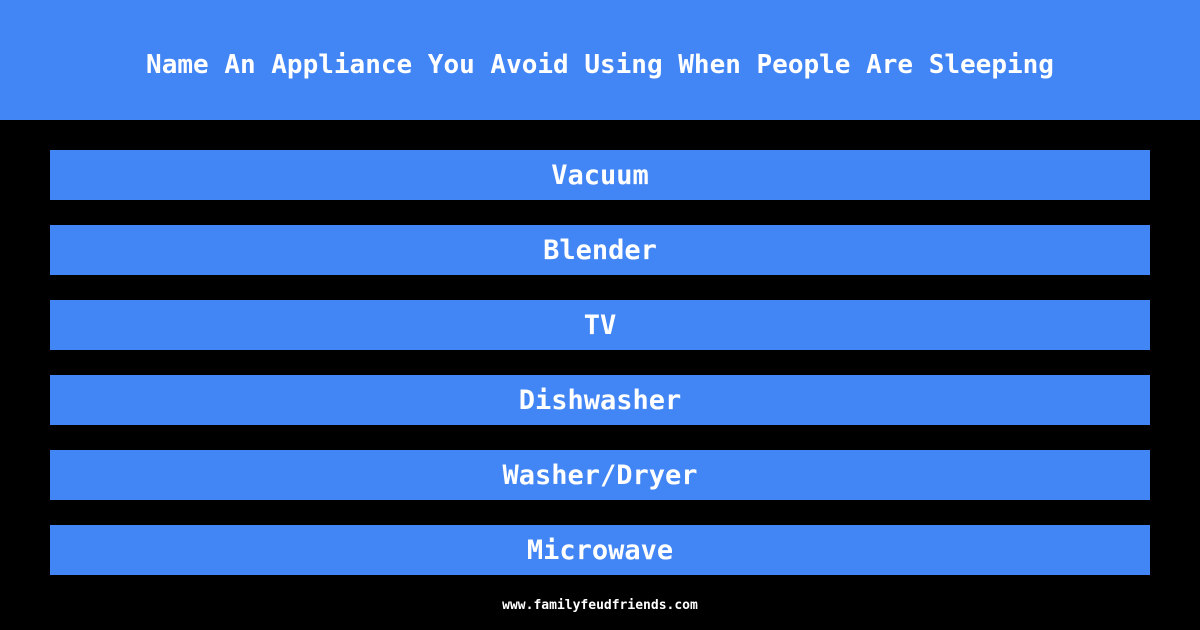 The width and height of the screenshot is (1200, 630). I want to click on answer-item: Washer/Dryer, so click(600, 475).